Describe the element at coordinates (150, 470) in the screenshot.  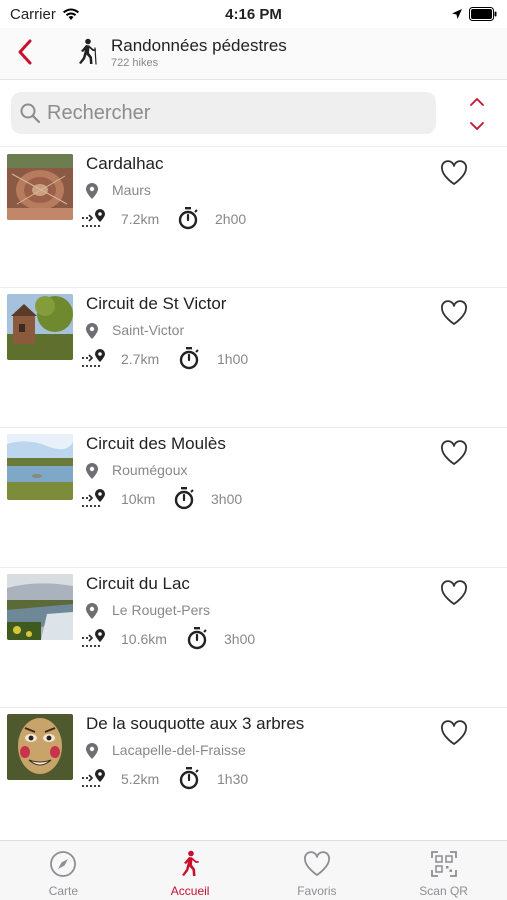
I see `hike-town: Roumégoux` at that location.